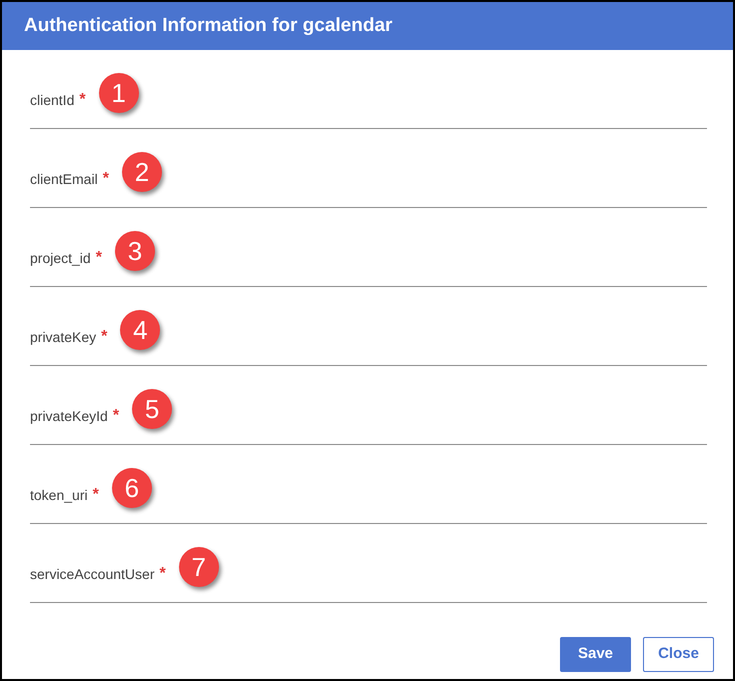 Image resolution: width=735 pixels, height=681 pixels. What do you see at coordinates (678, 654) in the screenshot?
I see `close-button: Close` at bounding box center [678, 654].